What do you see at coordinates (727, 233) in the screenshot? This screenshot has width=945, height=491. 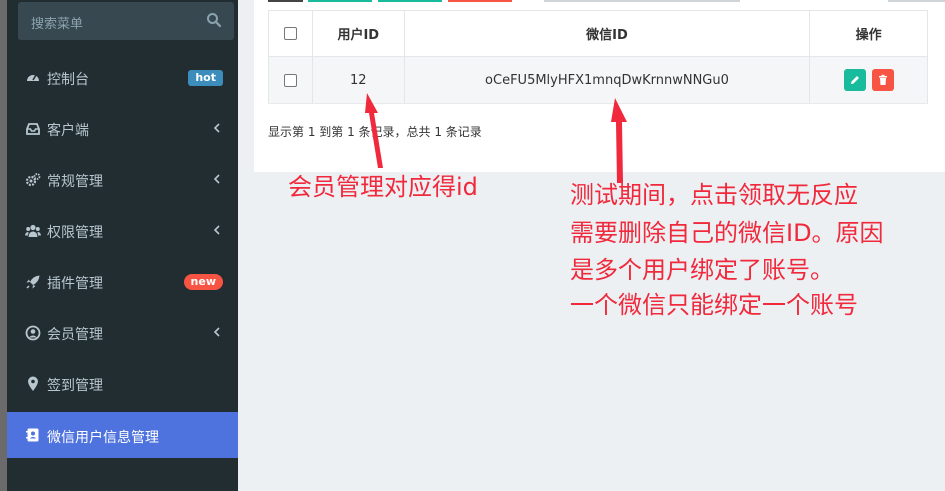 I see `annotation-right-line-2: 需要删除自己的微信ID。原因` at bounding box center [727, 233].